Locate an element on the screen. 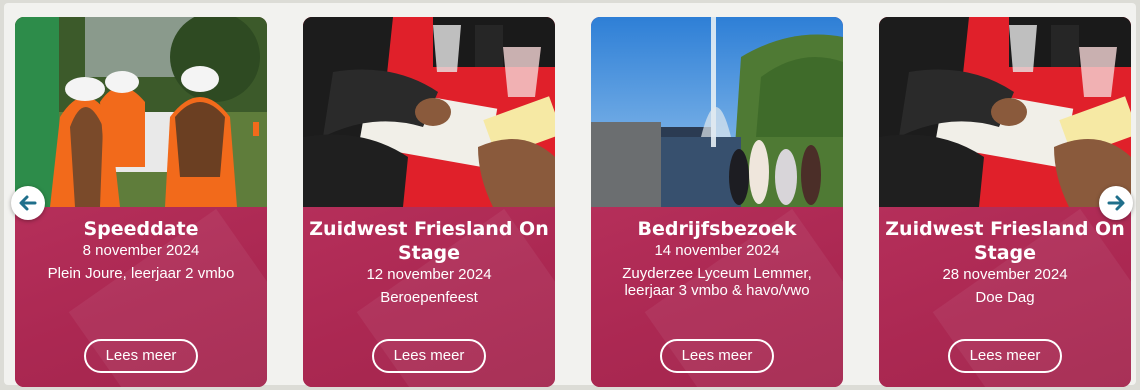 The height and width of the screenshot is (390, 1140). card-description: Beroepenfeest is located at coordinates (429, 297).